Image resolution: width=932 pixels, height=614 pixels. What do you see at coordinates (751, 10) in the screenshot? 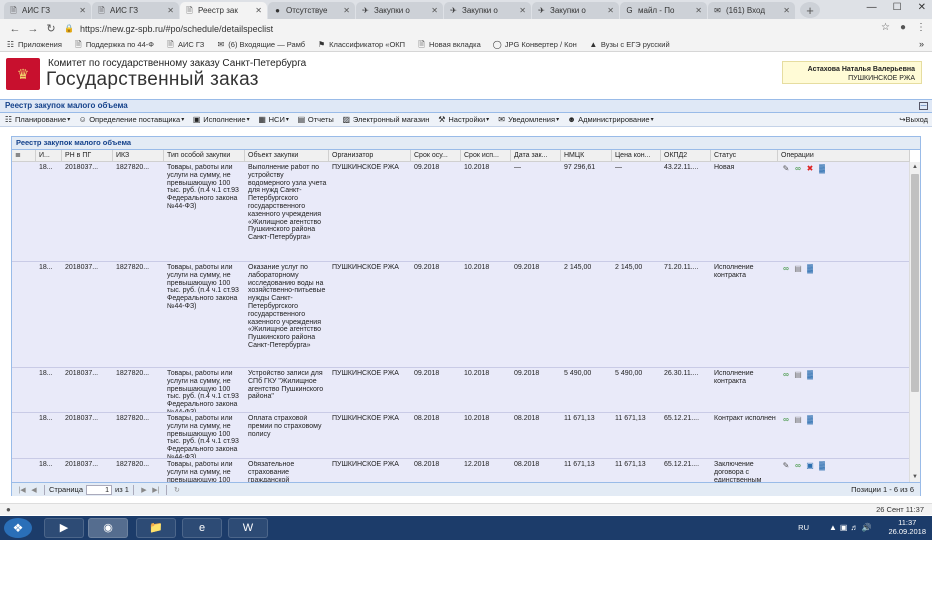
I see `browser-tab: ✉ (161) Вход ✕` at bounding box center [751, 10].